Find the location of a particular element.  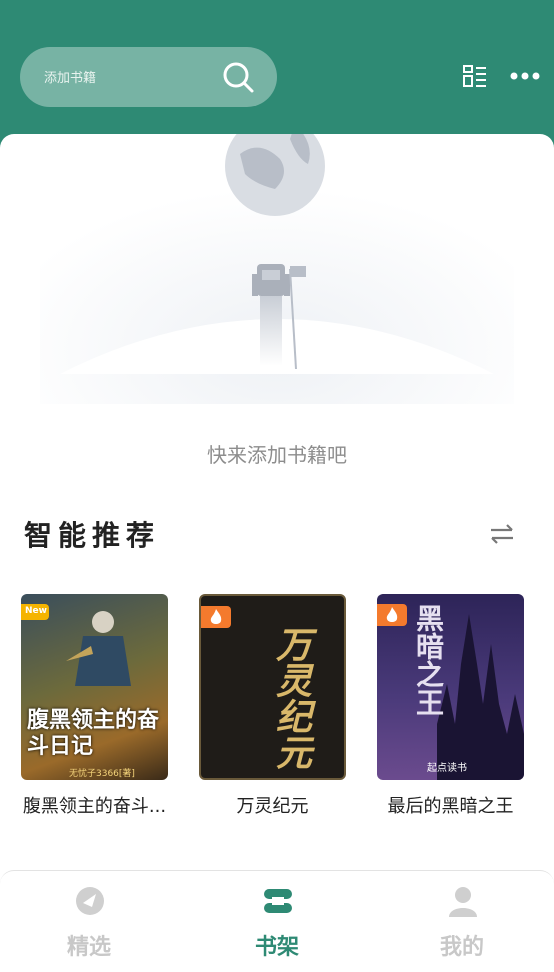

book-cover: 黑暗之王 起点读书 is located at coordinates (450, 687).